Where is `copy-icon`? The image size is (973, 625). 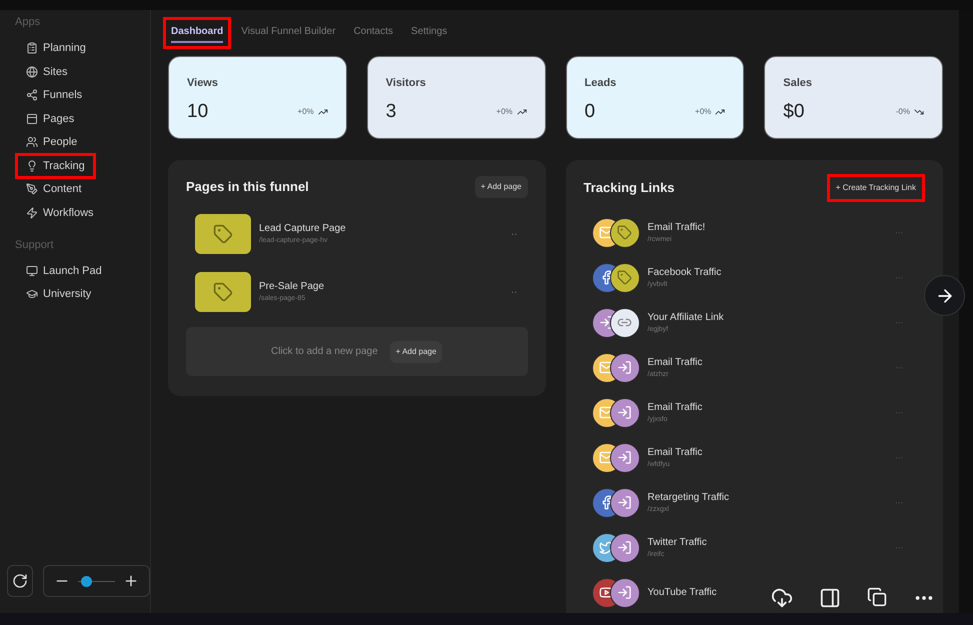 copy-icon is located at coordinates (877, 597).